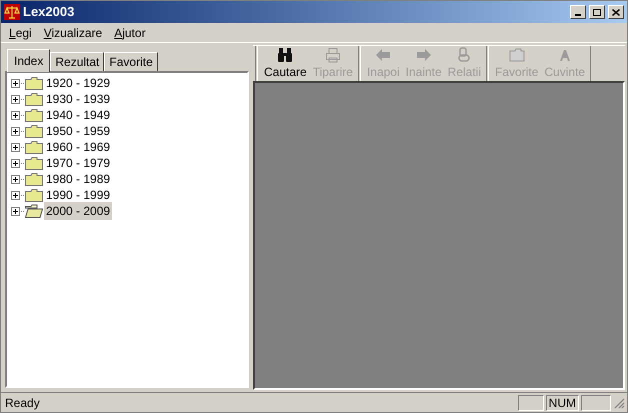  What do you see at coordinates (130, 33) in the screenshot?
I see `menu-item: Ajutor` at bounding box center [130, 33].